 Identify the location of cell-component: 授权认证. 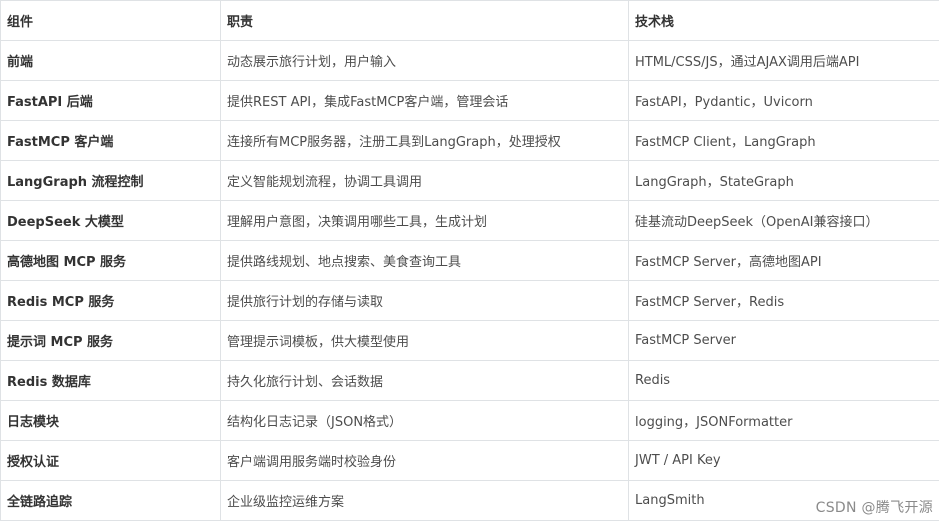
(110, 460).